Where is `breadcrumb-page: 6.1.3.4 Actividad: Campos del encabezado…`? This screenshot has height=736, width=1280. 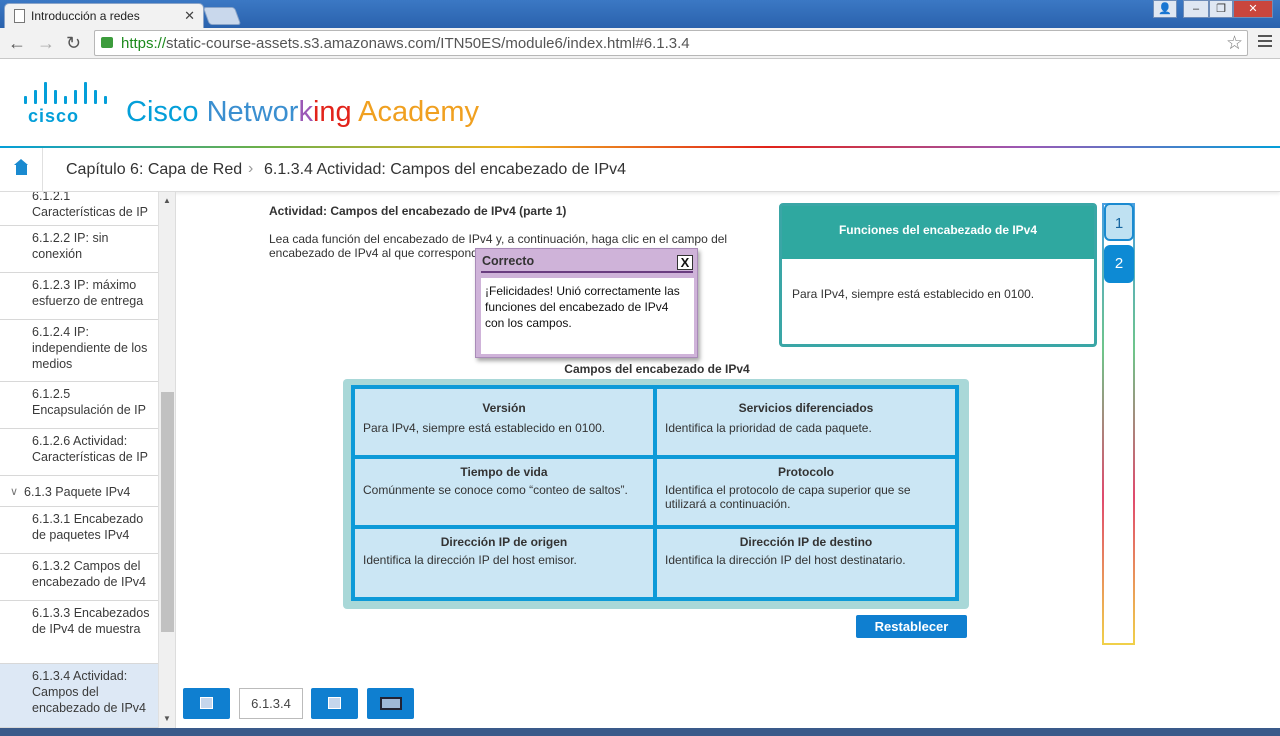 breadcrumb-page: 6.1.3.4 Actividad: Campos del encabezado… is located at coordinates (445, 169).